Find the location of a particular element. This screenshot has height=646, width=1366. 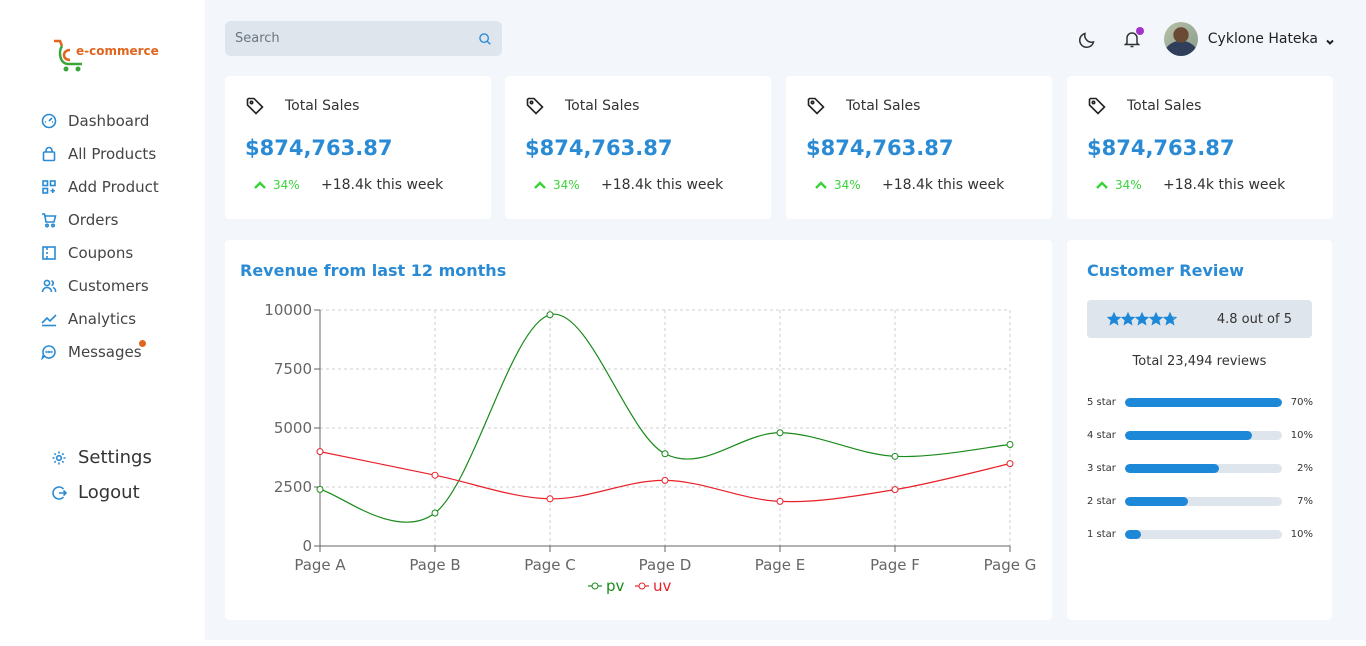

sidebar-item-label: All Products is located at coordinates (112, 153).